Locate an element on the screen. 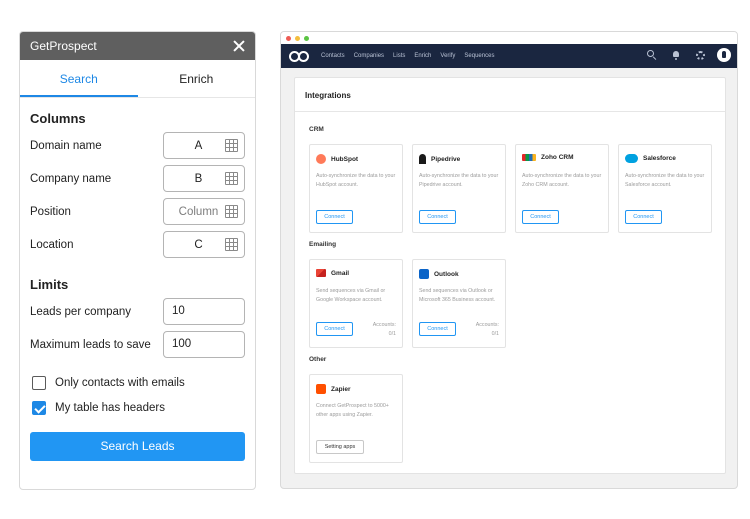 Image resolution: width=750 pixels, height=519 pixels. emailing-group-label: Emailing is located at coordinates (323, 244).